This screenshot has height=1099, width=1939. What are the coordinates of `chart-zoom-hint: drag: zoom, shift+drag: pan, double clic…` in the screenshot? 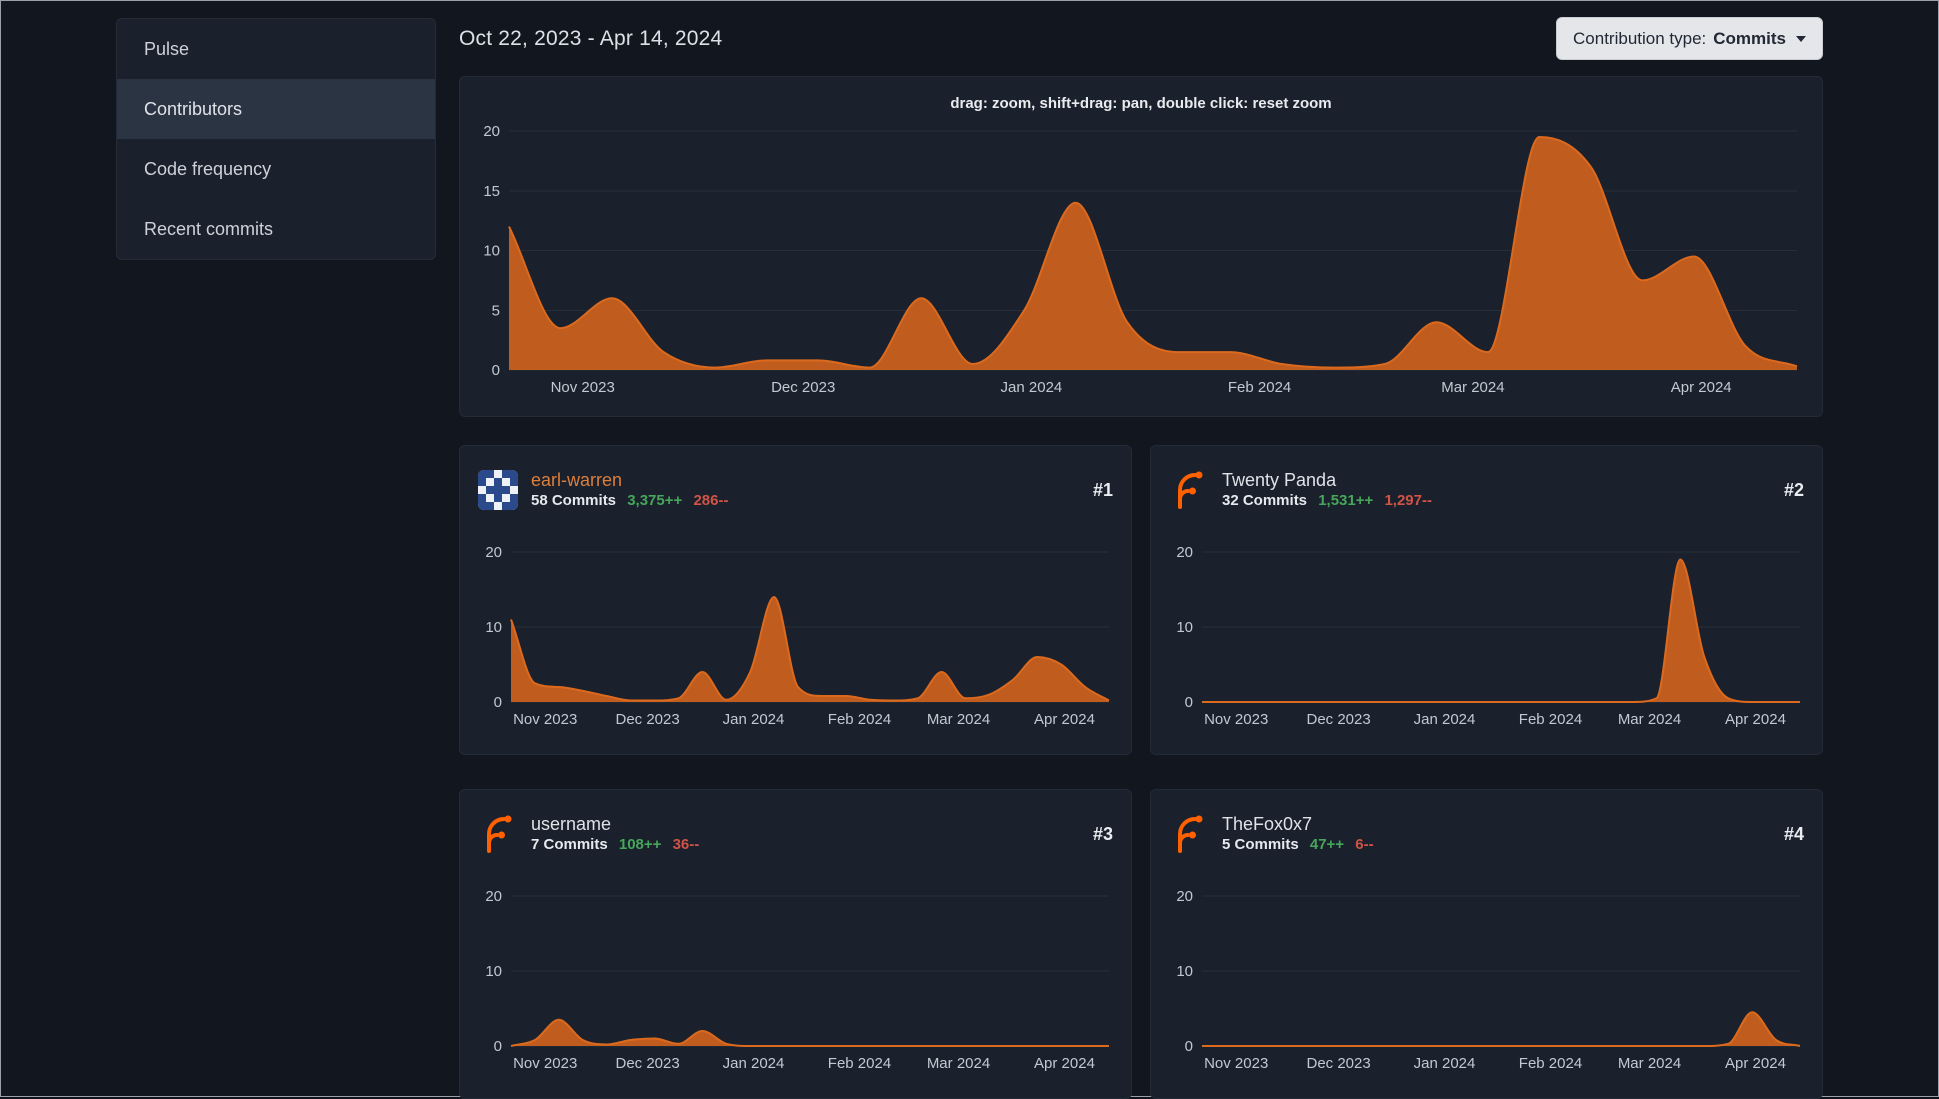 It's located at (1141, 103).